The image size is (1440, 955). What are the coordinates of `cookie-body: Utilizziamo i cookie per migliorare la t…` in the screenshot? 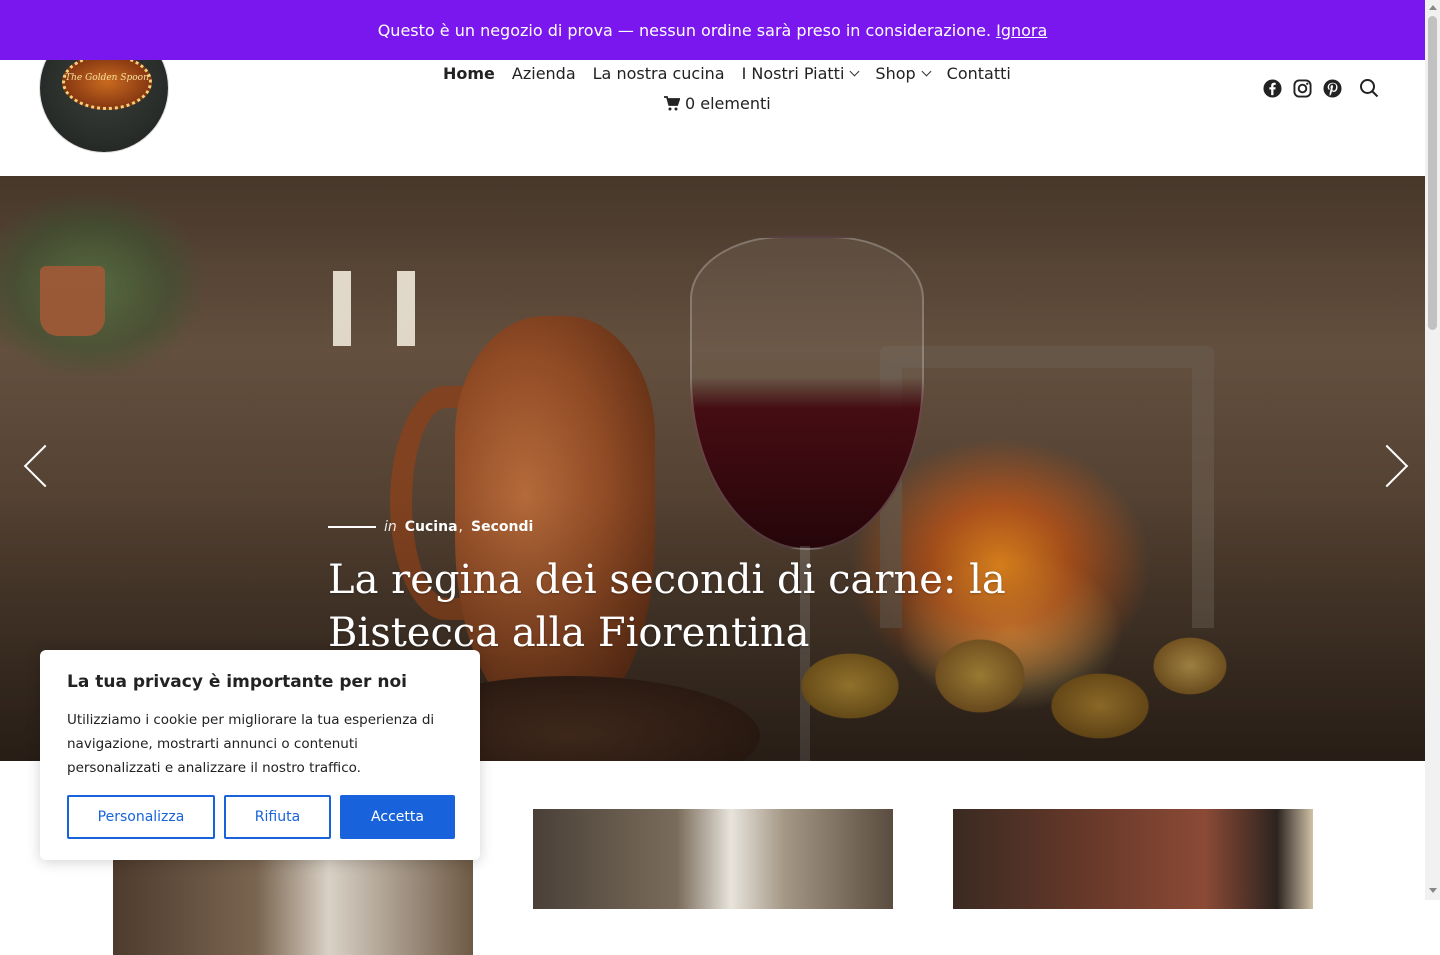 It's located at (251, 744).